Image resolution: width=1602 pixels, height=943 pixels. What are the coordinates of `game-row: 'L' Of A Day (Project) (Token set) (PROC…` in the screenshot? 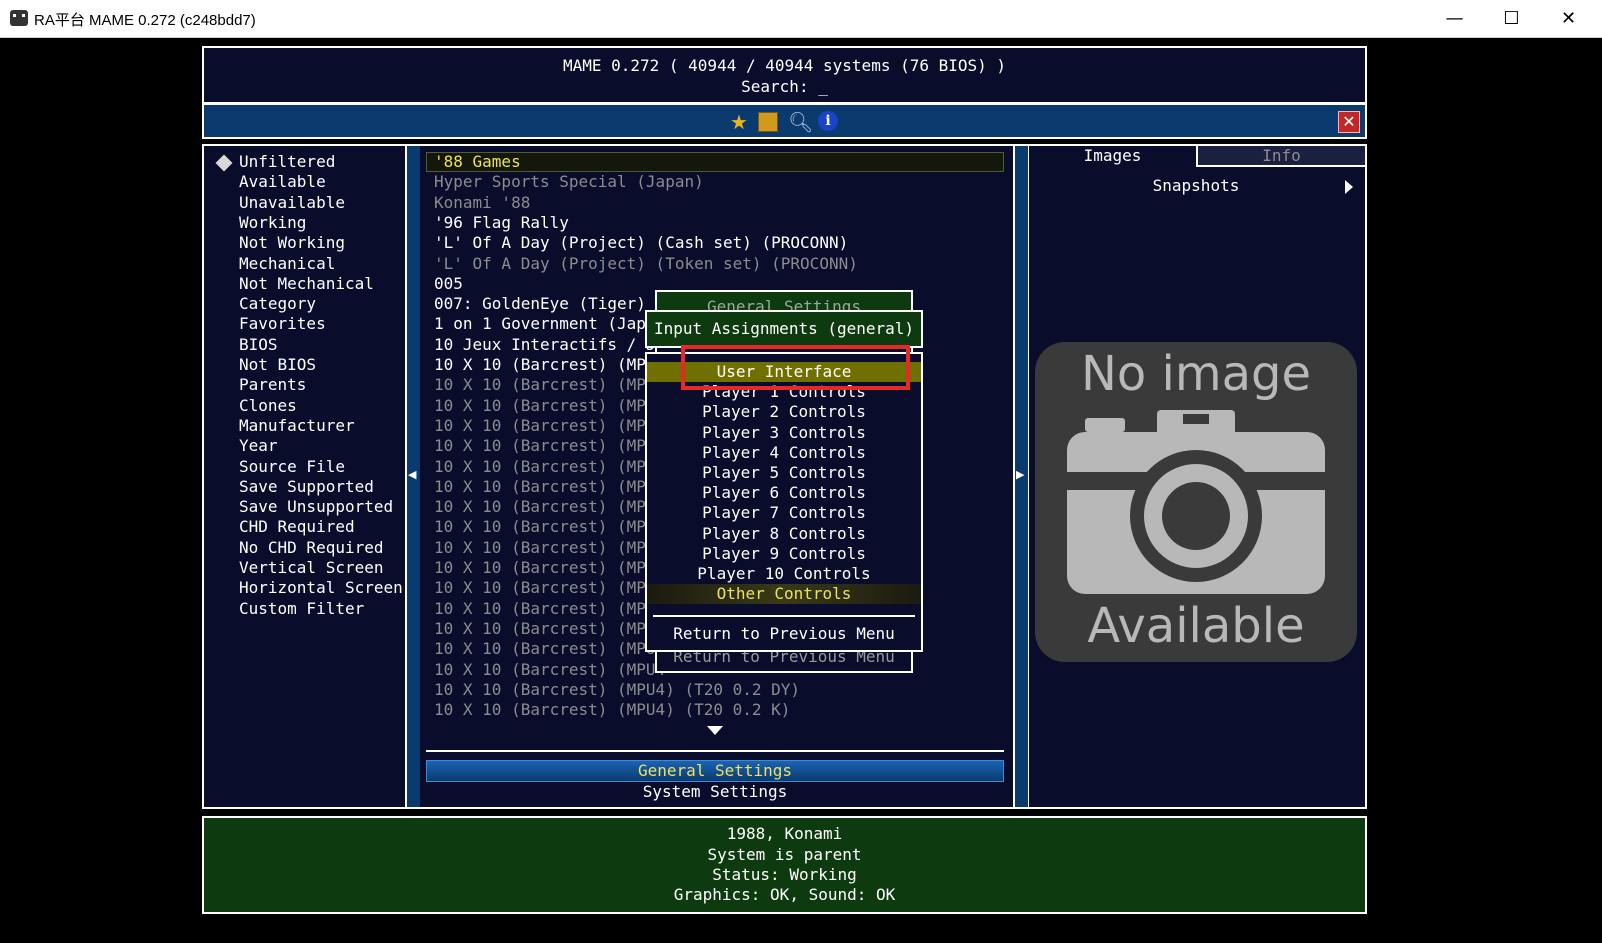 It's located at (646, 263).